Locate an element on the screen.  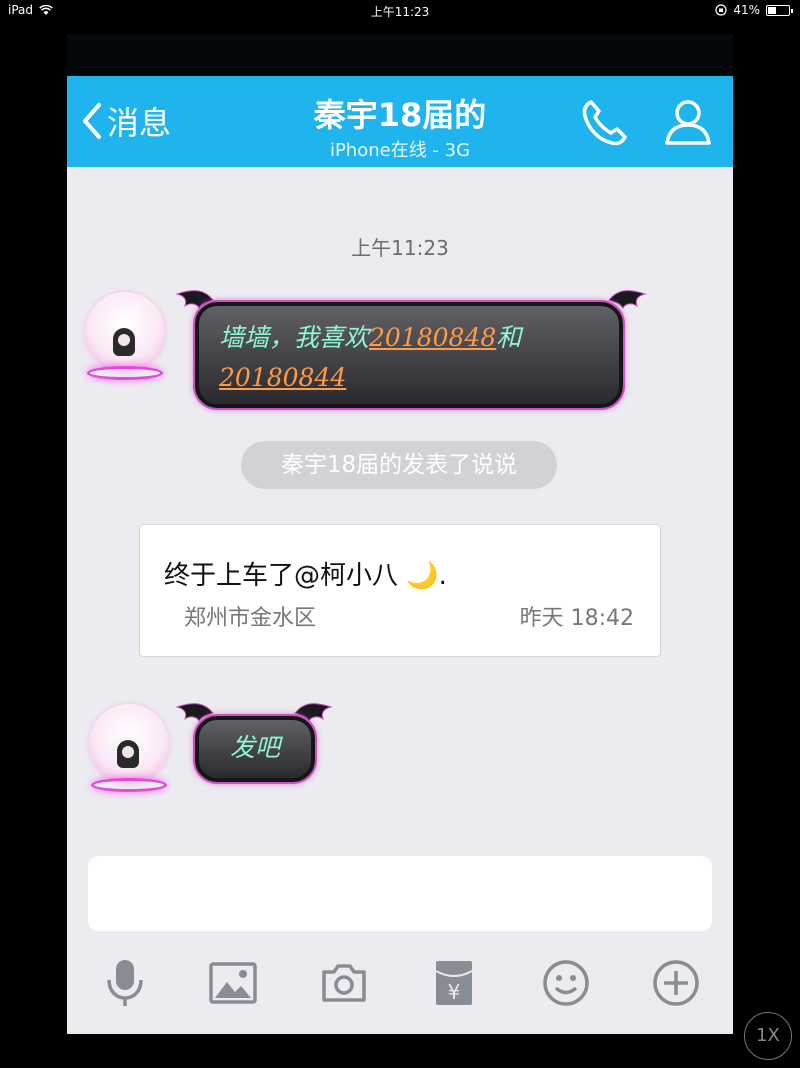
status-right: 41% is located at coordinates (754, 10).